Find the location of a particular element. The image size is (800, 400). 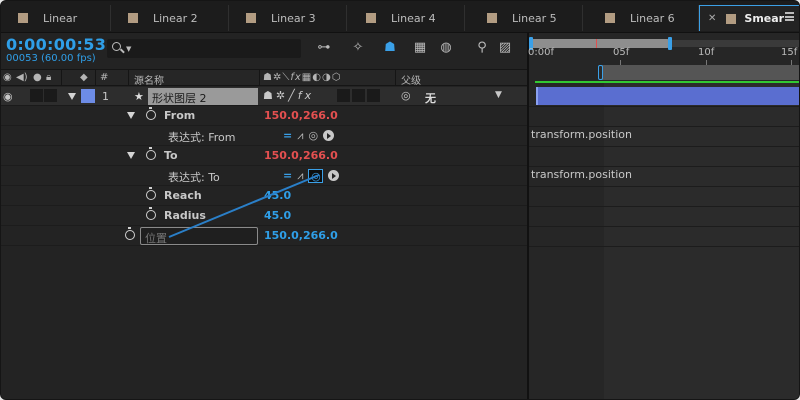

ruler-tick-label: 05f is located at coordinates (621, 52).